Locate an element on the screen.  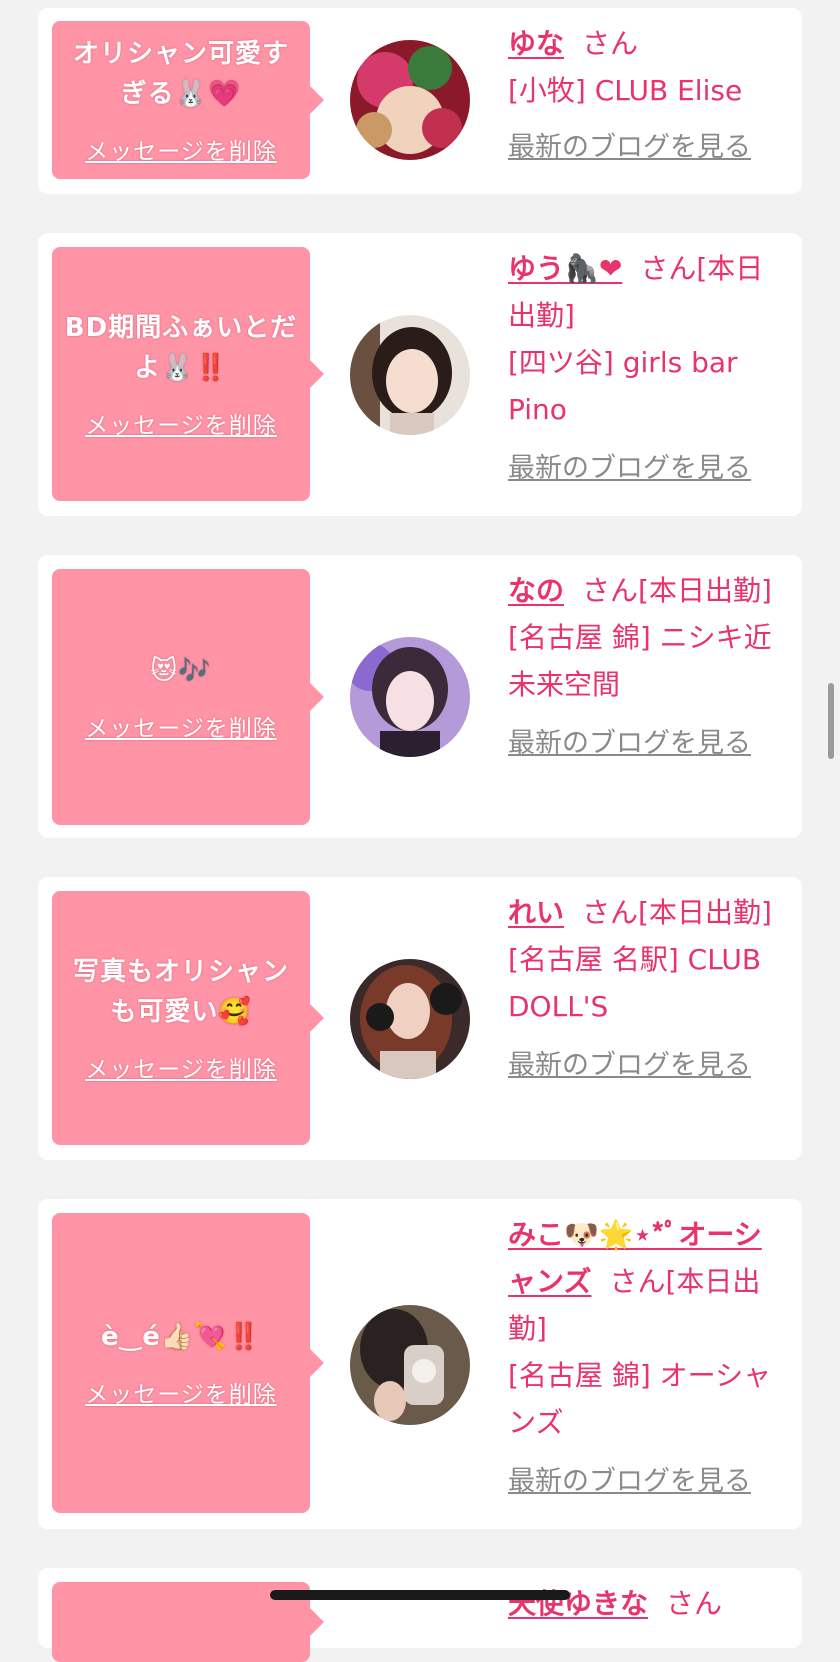
store-name: [名古屋 錦] オーシャンズ is located at coordinates (640, 1399).